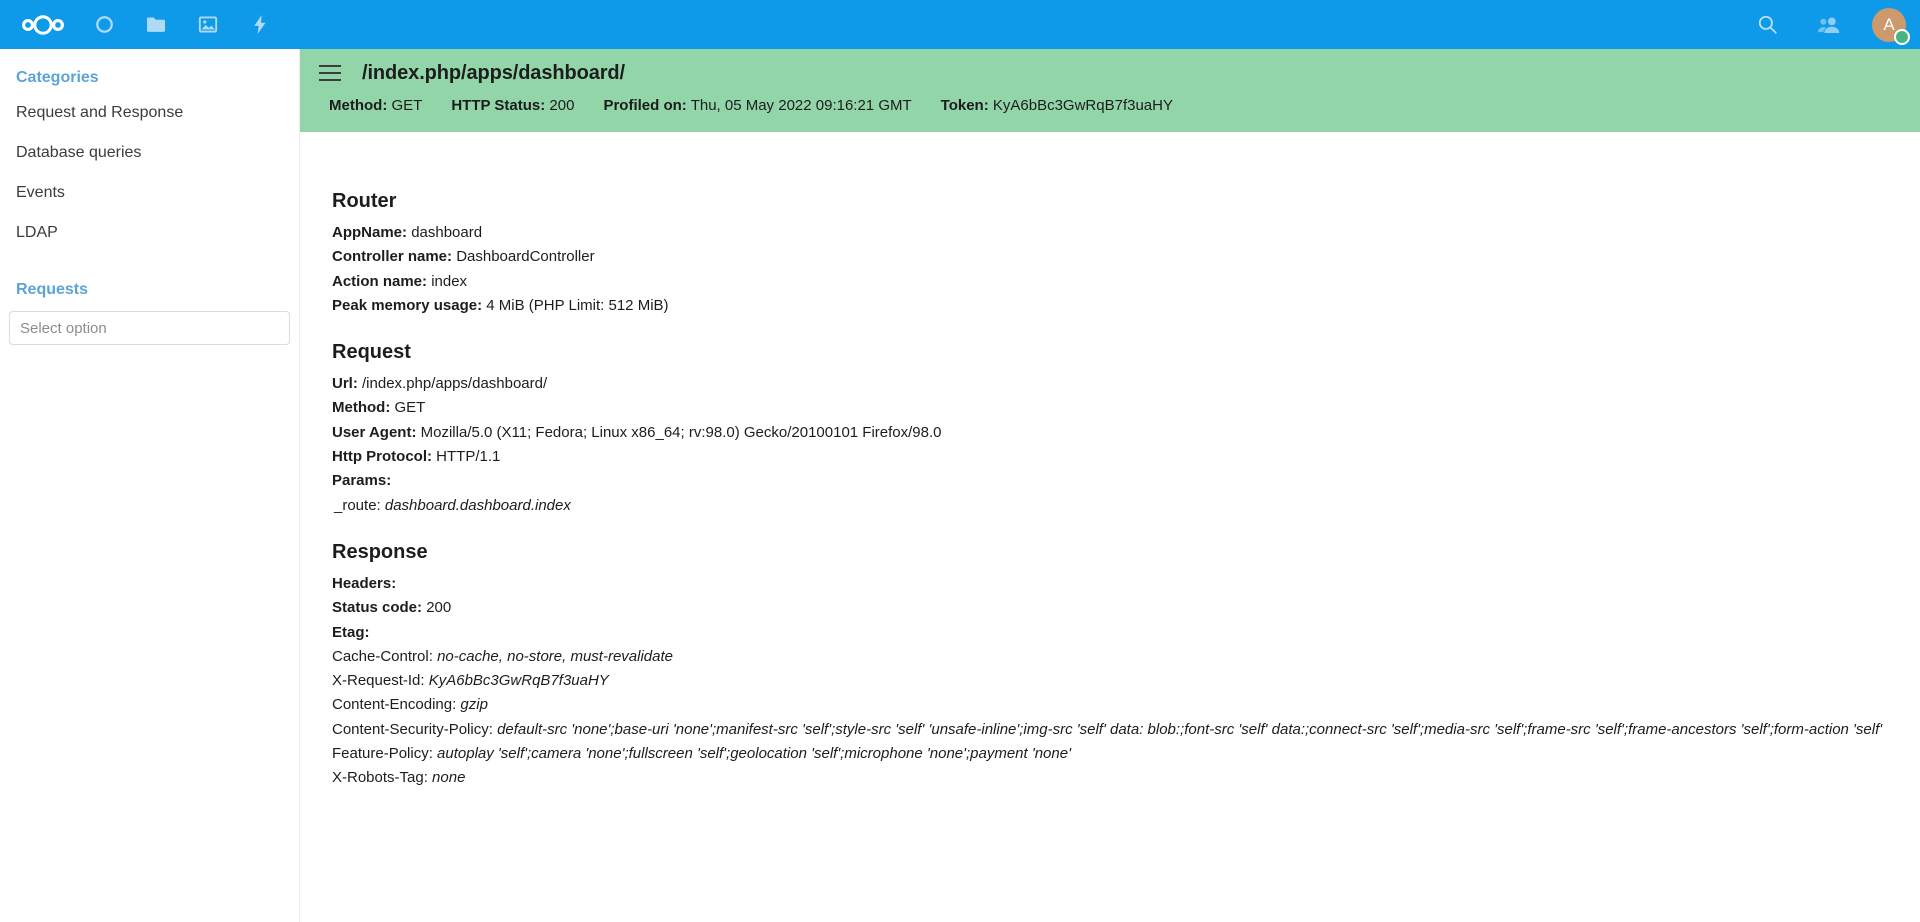 This screenshot has width=1920, height=922. Describe the element at coordinates (156, 24) in the screenshot. I see `files-icon` at that location.